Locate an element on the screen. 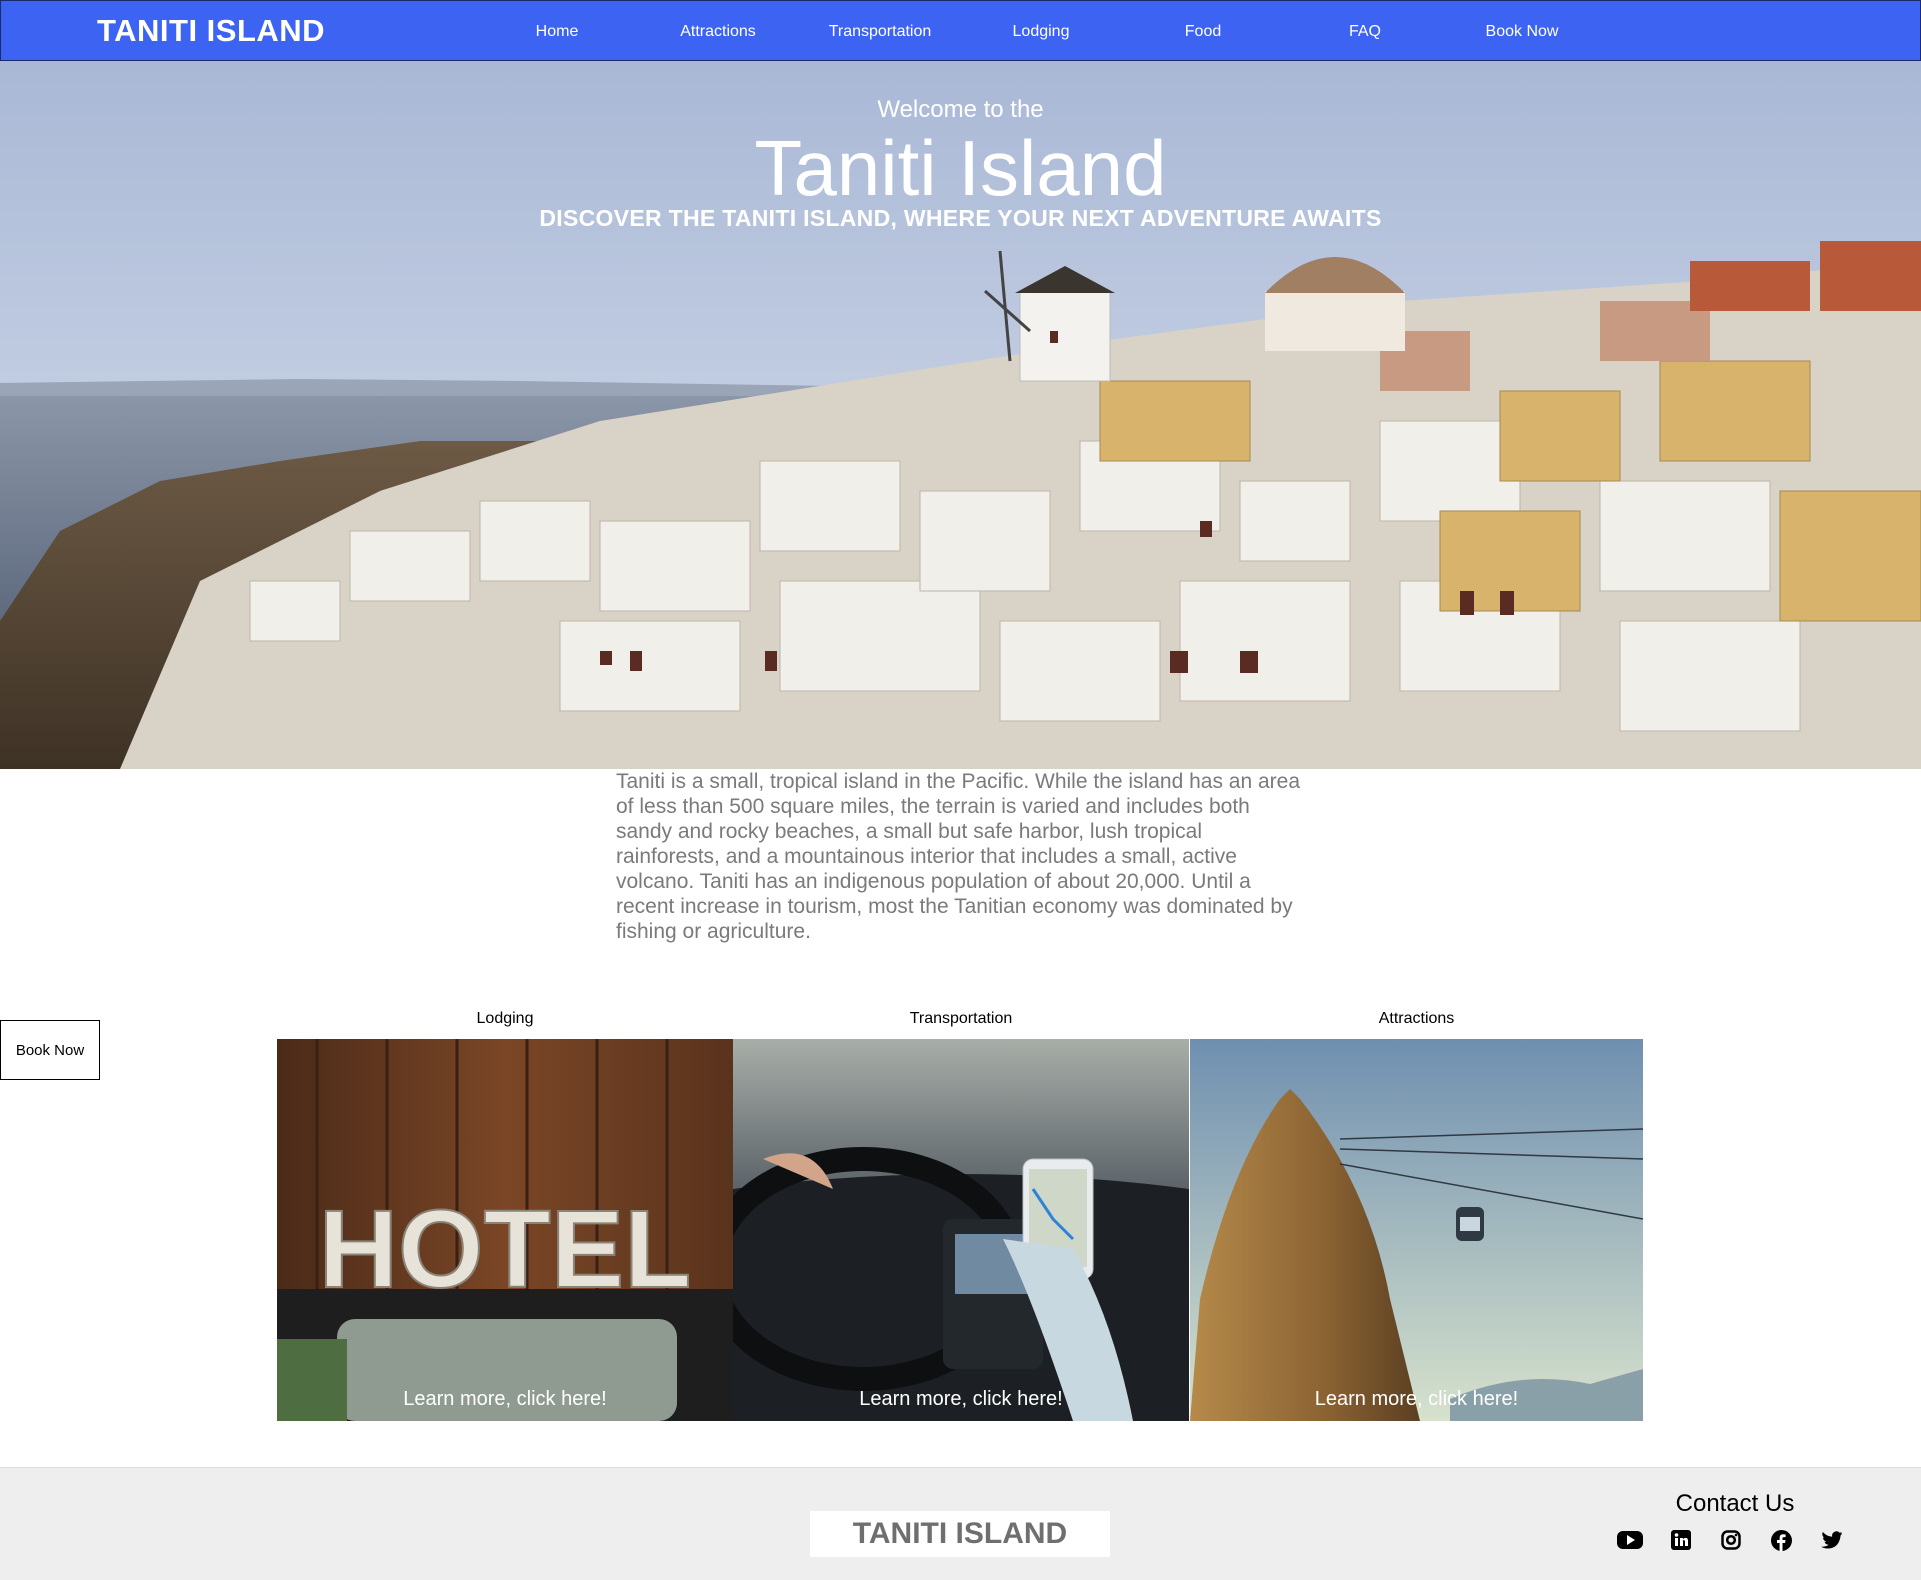  hero-welcome: Welcome to the is located at coordinates (960, 109).